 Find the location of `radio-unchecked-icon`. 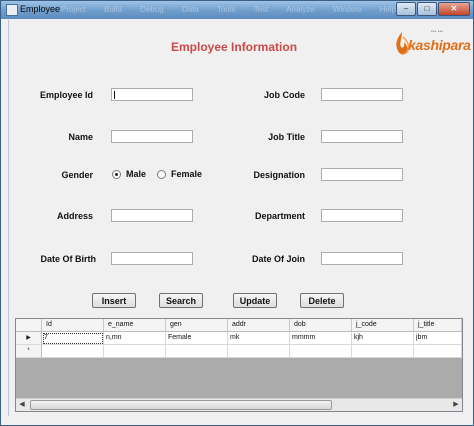

radio-unchecked-icon is located at coordinates (161, 174).